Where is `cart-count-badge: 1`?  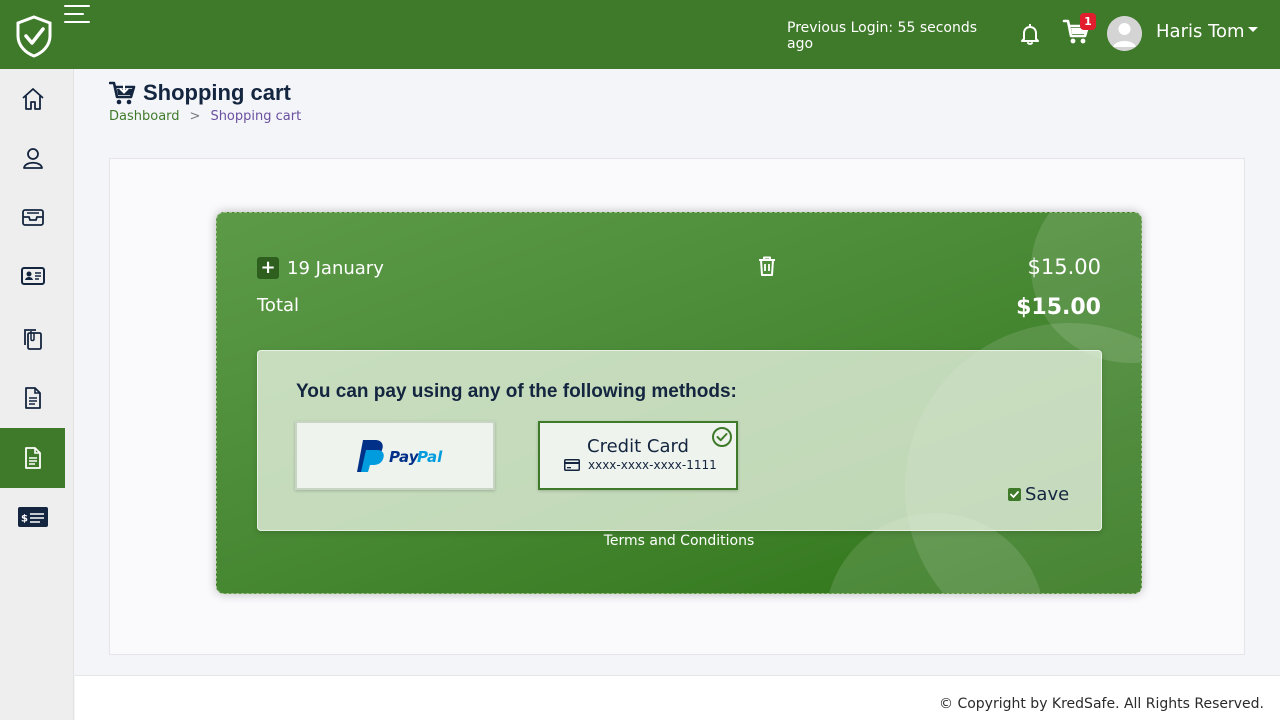 cart-count-badge: 1 is located at coordinates (1088, 21).